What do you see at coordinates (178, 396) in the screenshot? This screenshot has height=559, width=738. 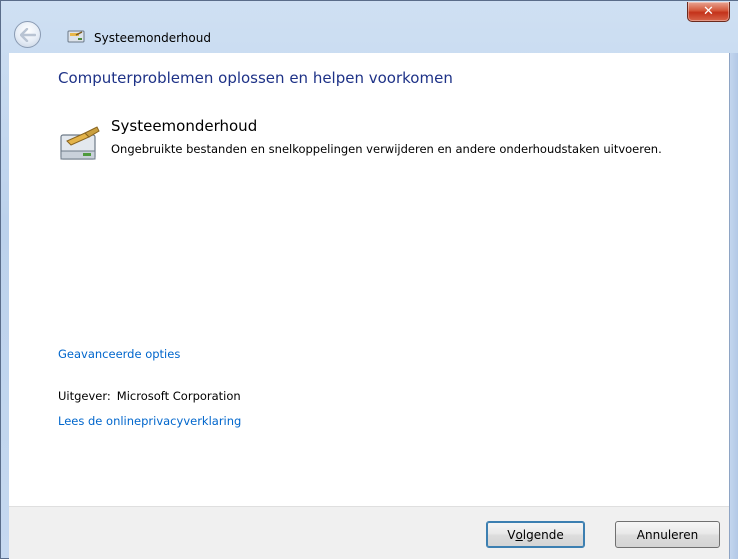 I see `publisher-value: Microsoft Corporation` at bounding box center [178, 396].